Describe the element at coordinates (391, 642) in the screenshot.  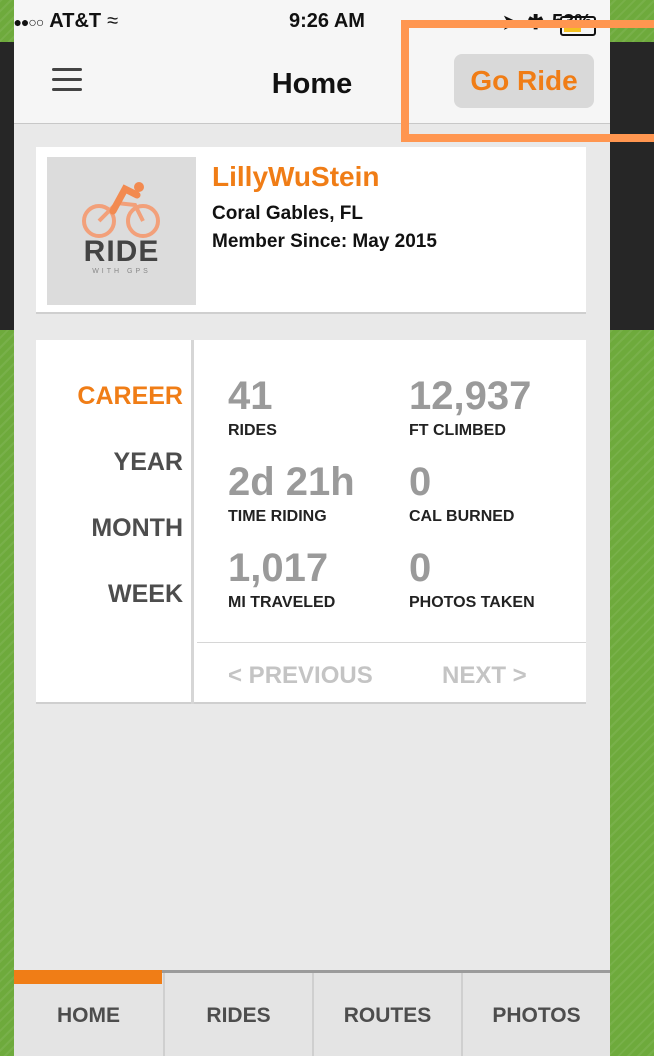
I see `pager-divider` at that location.